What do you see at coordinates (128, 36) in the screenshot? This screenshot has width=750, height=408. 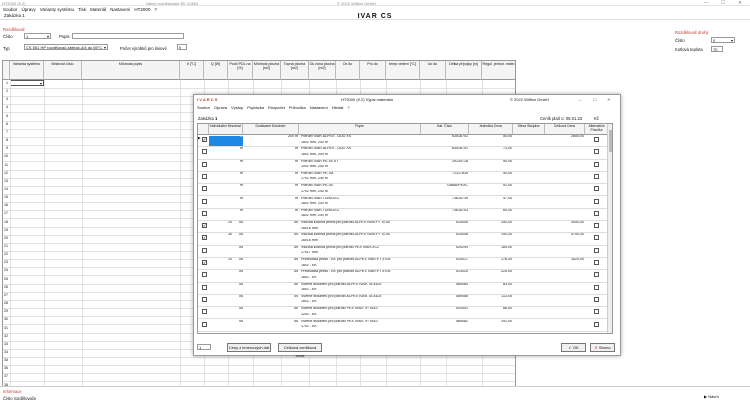 I see `popis-input` at bounding box center [128, 36].